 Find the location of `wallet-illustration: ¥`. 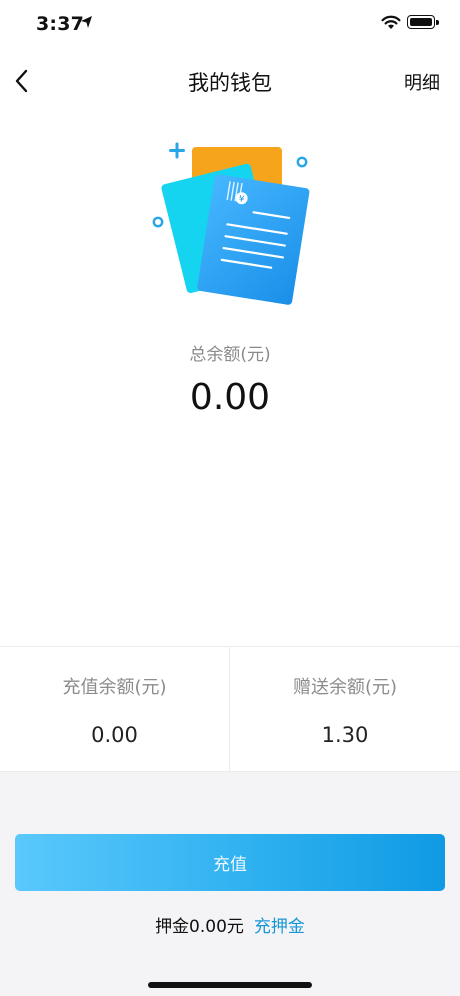

wallet-illustration: ¥ is located at coordinates (231, 223).